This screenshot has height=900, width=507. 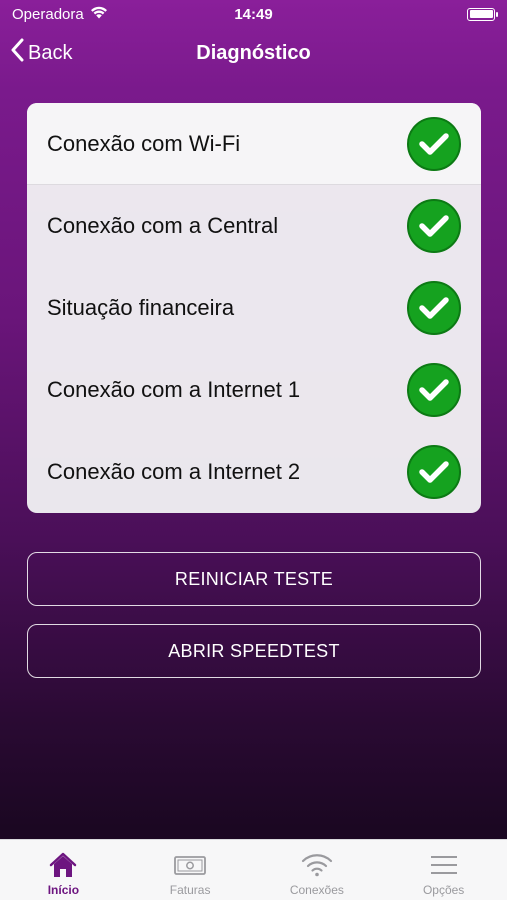 I want to click on chevron-left-icon, so click(x=17, y=53).